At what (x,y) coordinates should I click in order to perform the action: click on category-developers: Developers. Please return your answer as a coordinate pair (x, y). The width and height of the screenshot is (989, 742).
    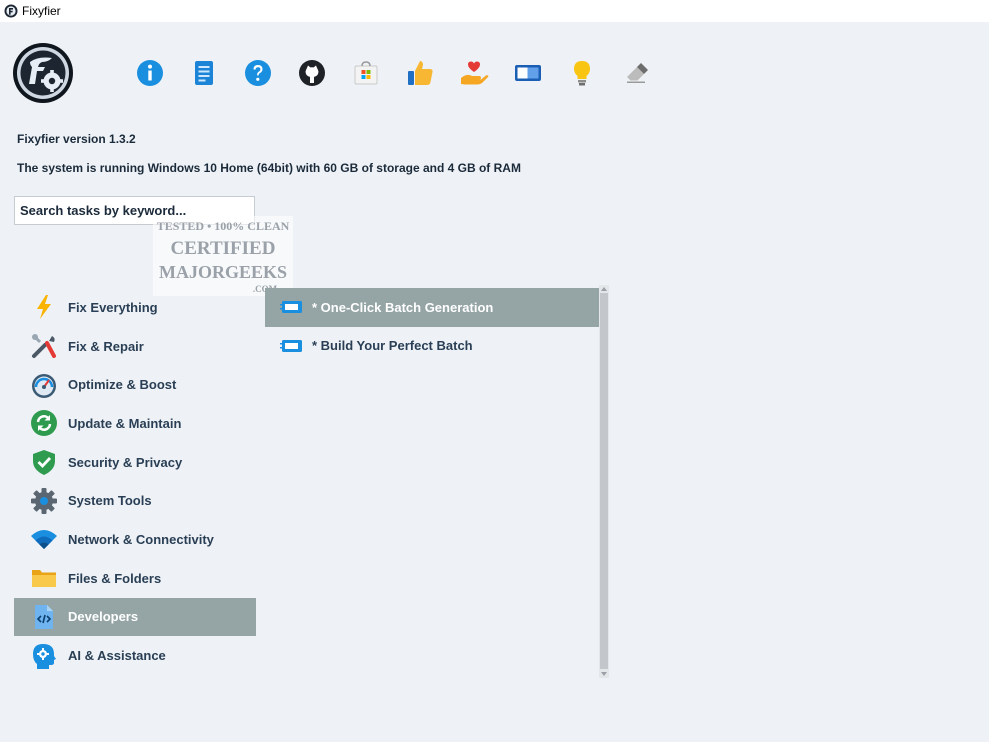
    Looking at the image, I should click on (135, 617).